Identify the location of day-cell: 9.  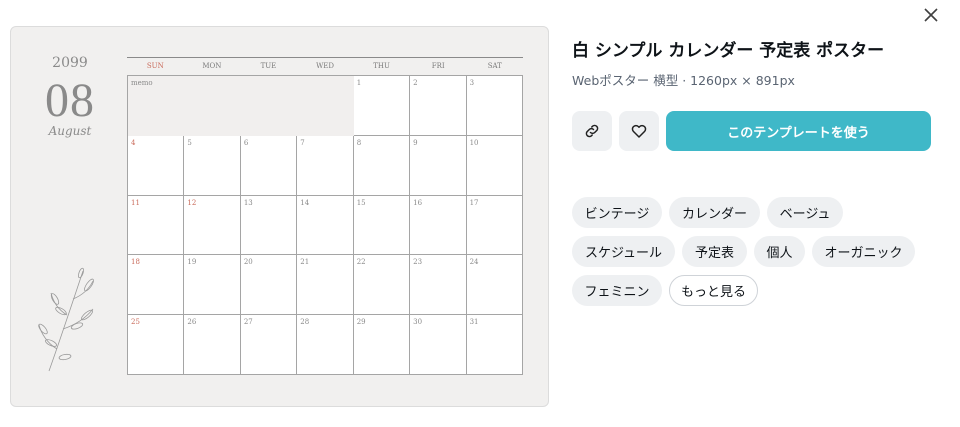
(438, 165).